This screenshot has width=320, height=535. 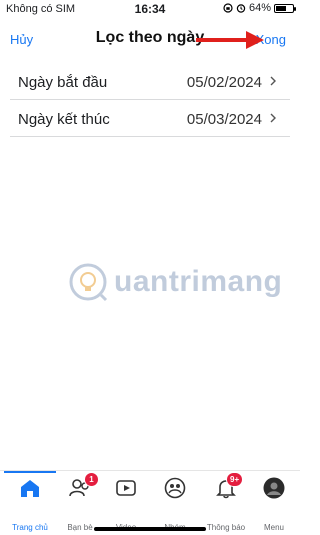 I want to click on video-icon, so click(x=126, y=488).